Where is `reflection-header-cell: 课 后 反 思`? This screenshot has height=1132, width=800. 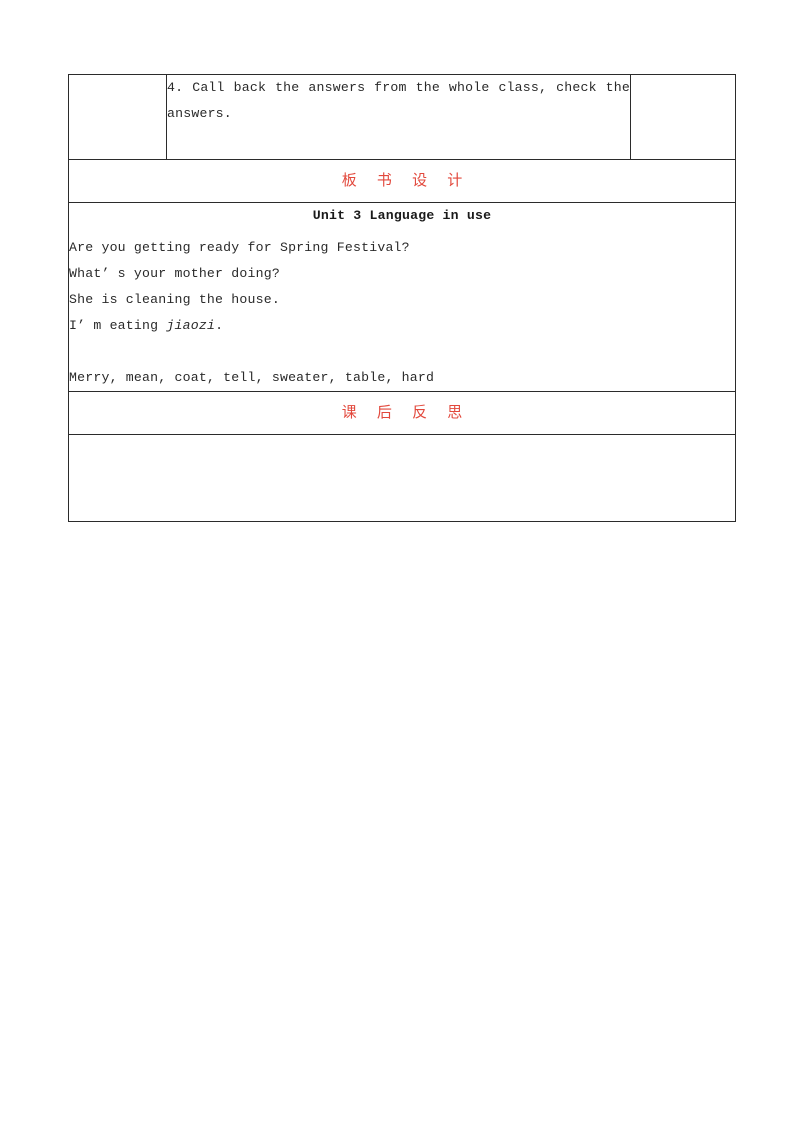
reflection-header-cell: 课 后 反 思 is located at coordinates (402, 413).